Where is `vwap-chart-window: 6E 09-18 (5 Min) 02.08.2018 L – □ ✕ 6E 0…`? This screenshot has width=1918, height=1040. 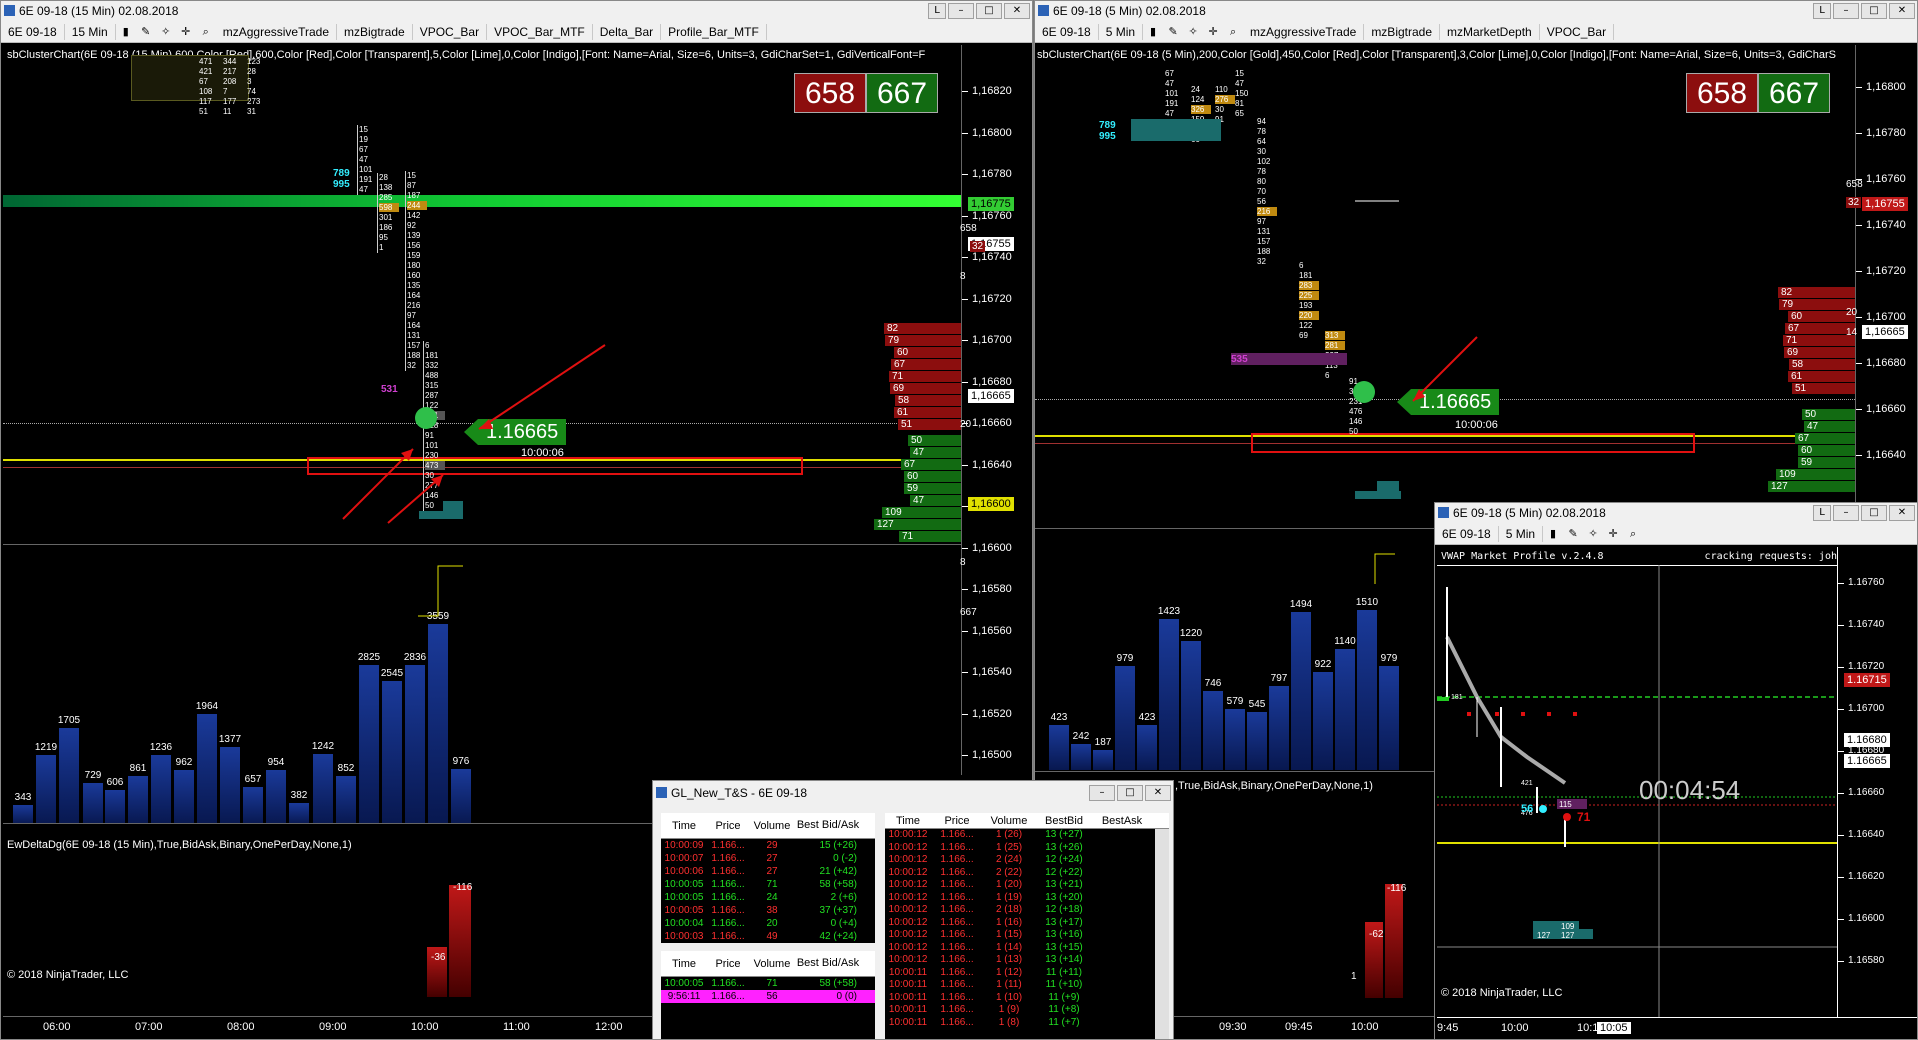 vwap-chart-window: 6E 09-18 (5 Min) 02.08.2018 L – □ ✕ 6E 0… is located at coordinates (1676, 771).